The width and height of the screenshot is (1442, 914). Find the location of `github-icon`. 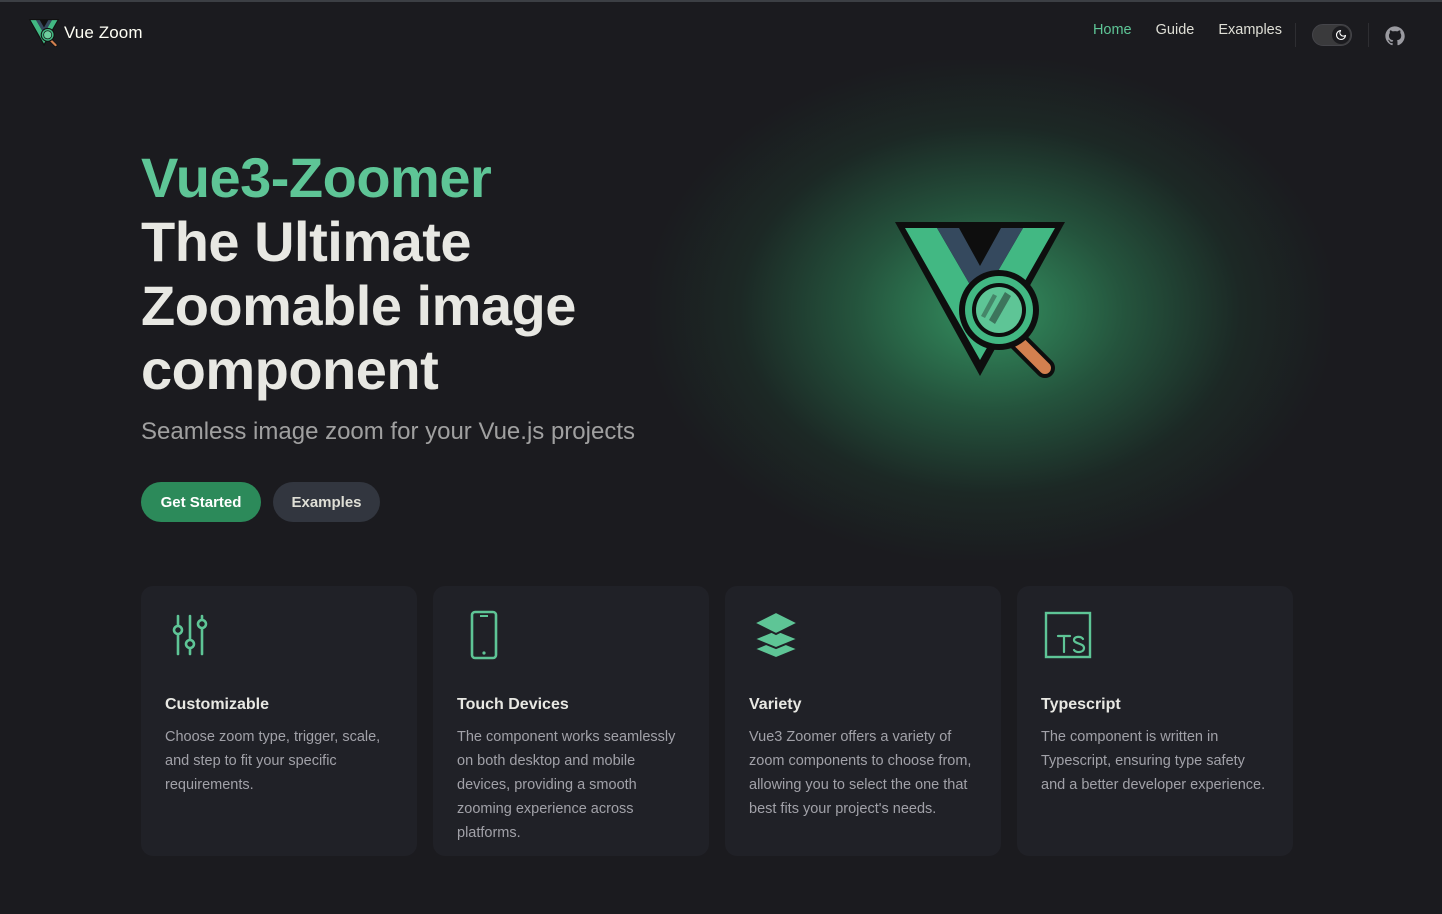

github-icon is located at coordinates (1395, 36).